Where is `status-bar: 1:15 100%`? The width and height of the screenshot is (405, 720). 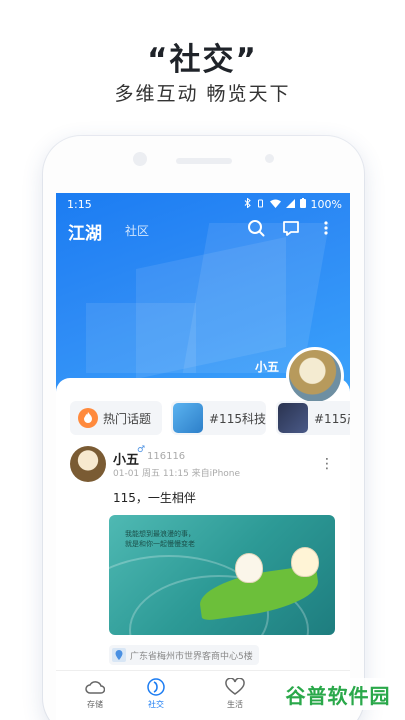
status-bar: 1:15 100% is located at coordinates (203, 204).